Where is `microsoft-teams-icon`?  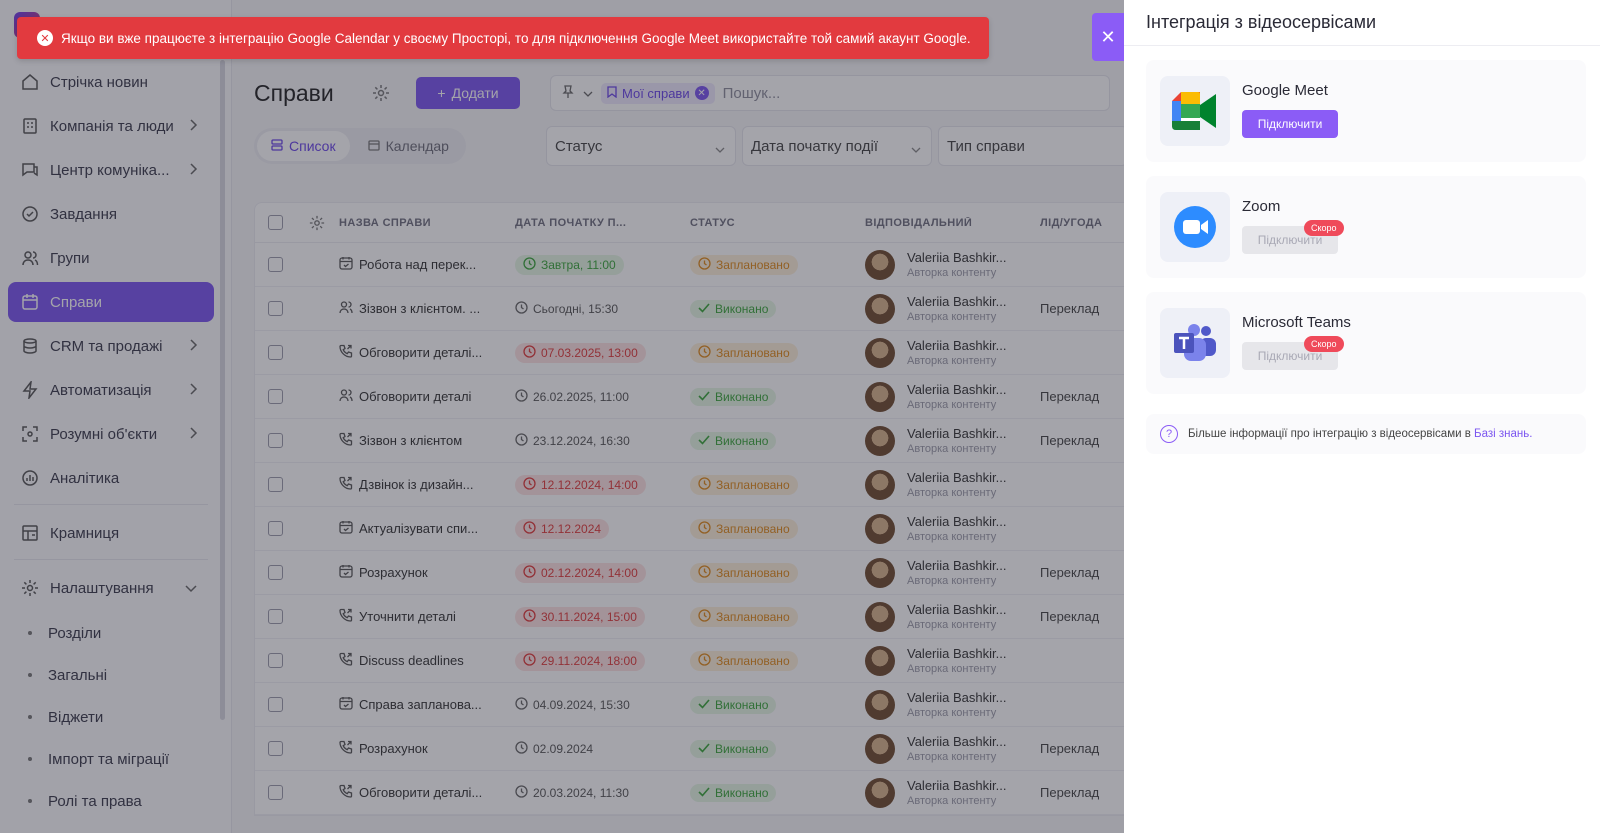
microsoft-teams-icon is located at coordinates (1195, 343).